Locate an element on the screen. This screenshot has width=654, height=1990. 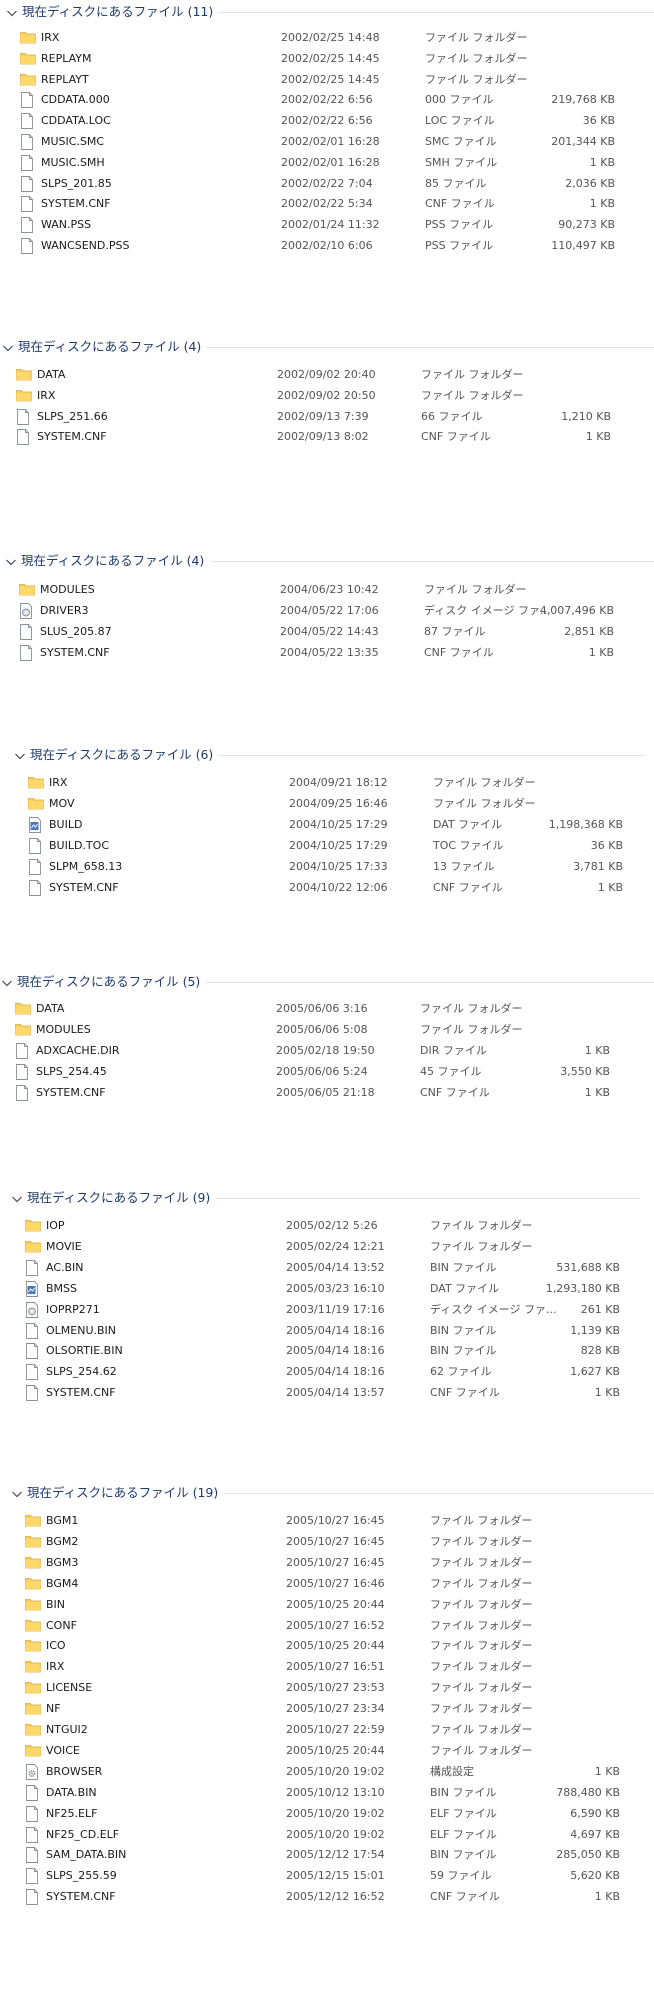
modified-date: 2004/05/22 13:35 is located at coordinates (329, 652).